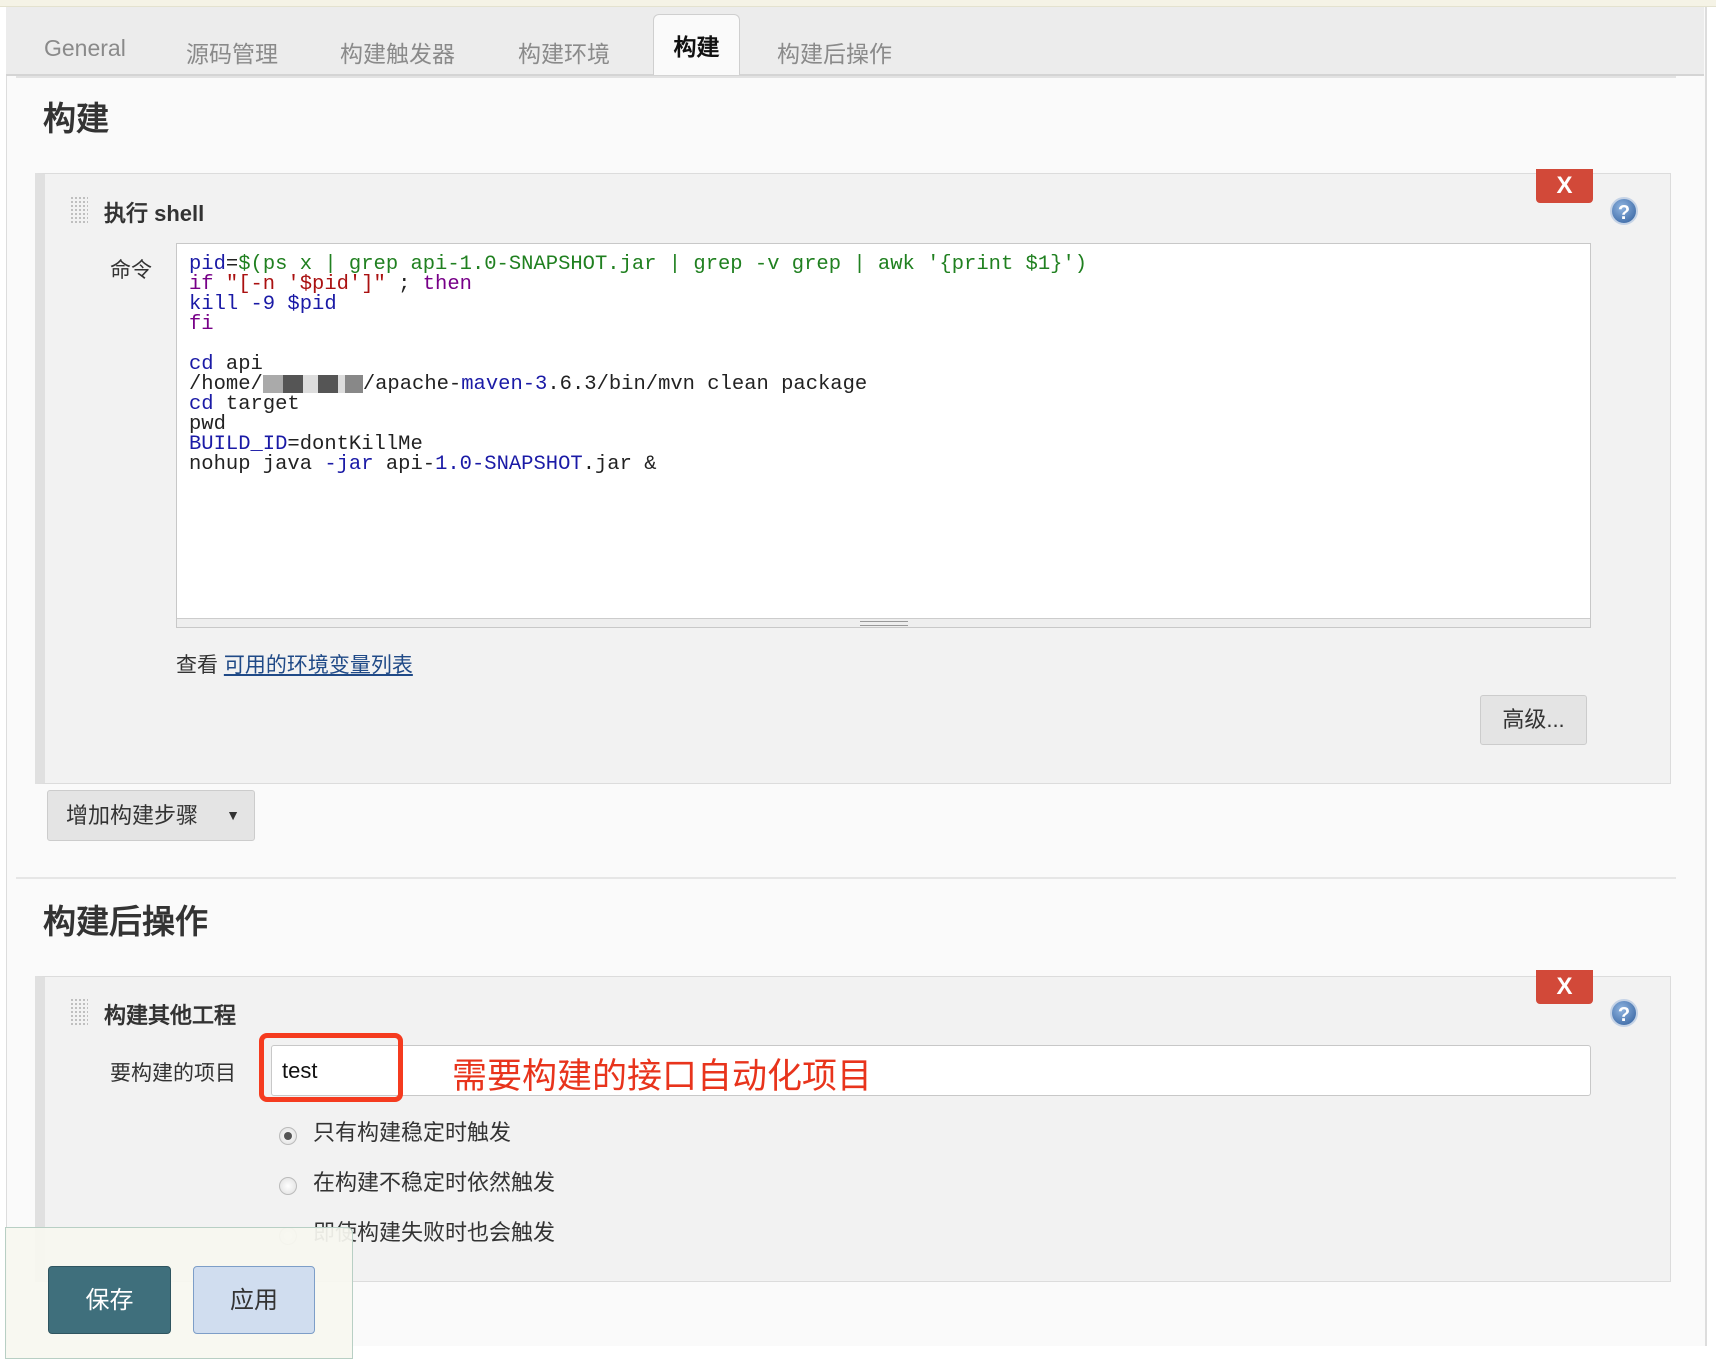  What do you see at coordinates (232, 52) in the screenshot?
I see `tab-scm: 源码管理` at bounding box center [232, 52].